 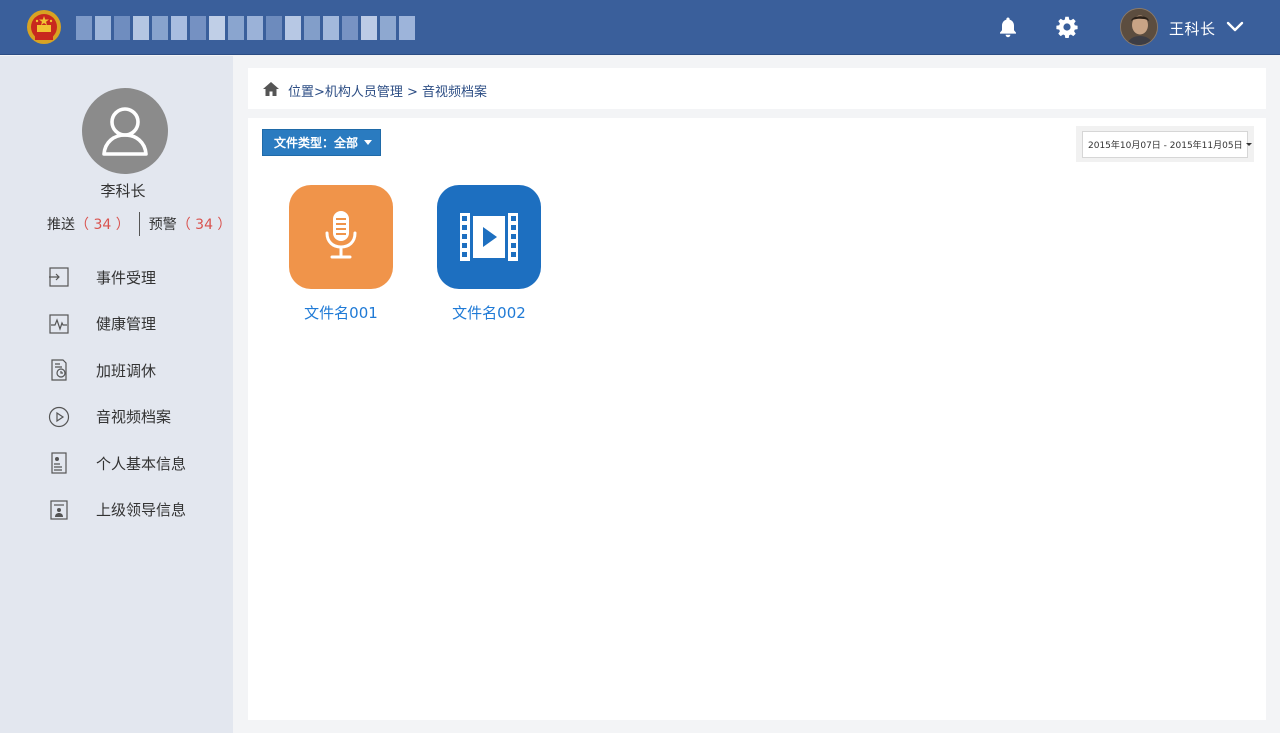 I want to click on sidebar-item-label: 事件受理, so click(x=126, y=277).